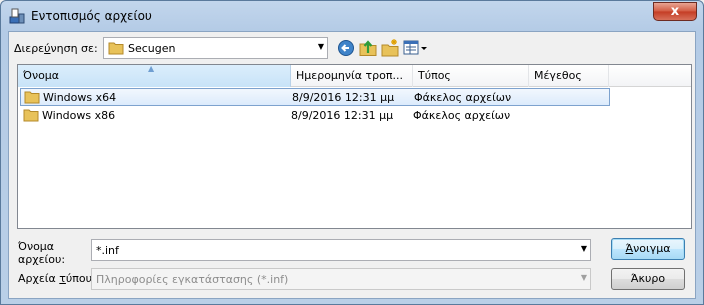 This screenshot has width=704, height=305. Describe the element at coordinates (215, 48) in the screenshot. I see `lookin-combo: Secugen ▼` at that location.